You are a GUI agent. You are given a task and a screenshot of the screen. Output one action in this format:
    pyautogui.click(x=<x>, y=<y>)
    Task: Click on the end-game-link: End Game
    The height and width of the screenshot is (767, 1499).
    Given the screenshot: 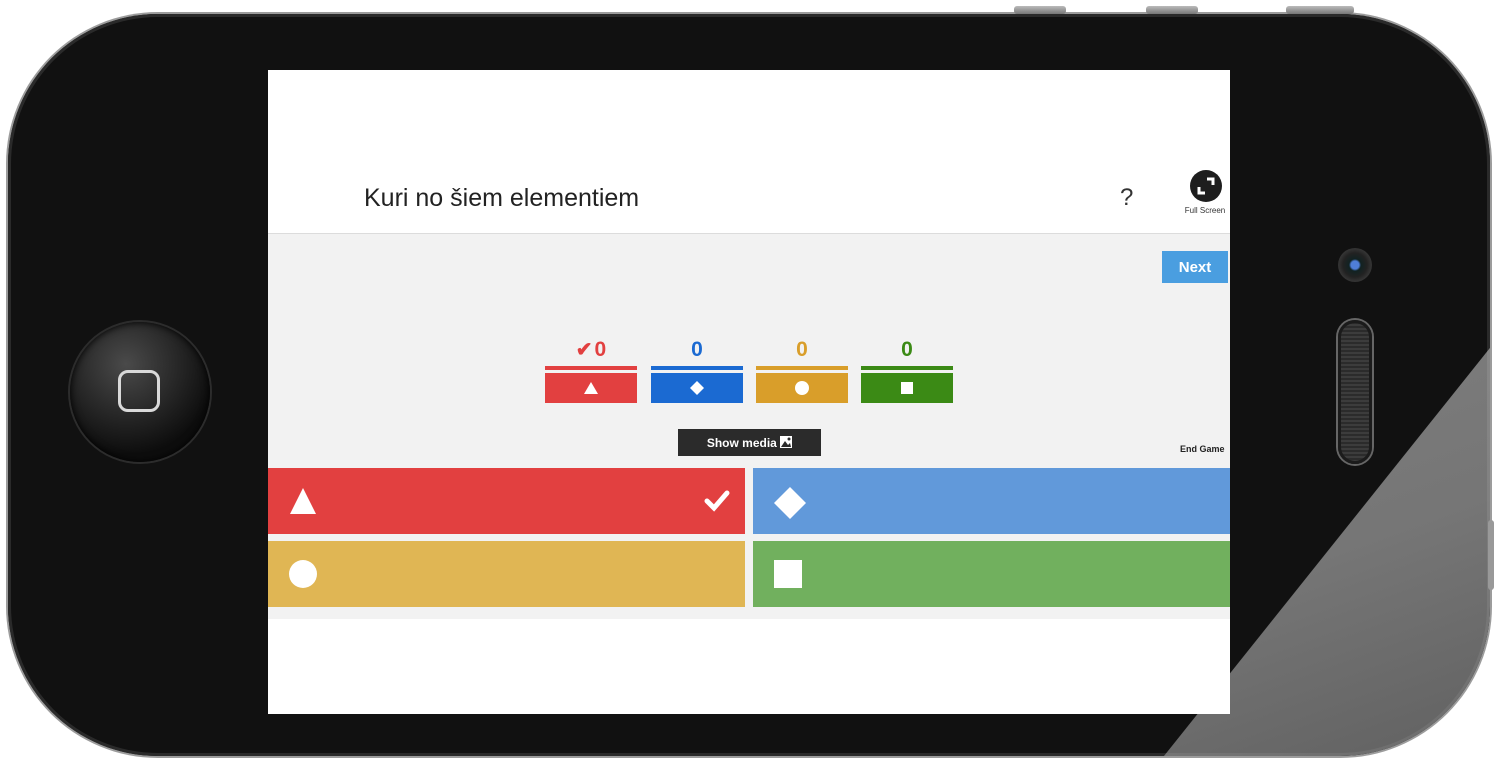 What is the action you would take?
    pyautogui.click(x=1202, y=449)
    